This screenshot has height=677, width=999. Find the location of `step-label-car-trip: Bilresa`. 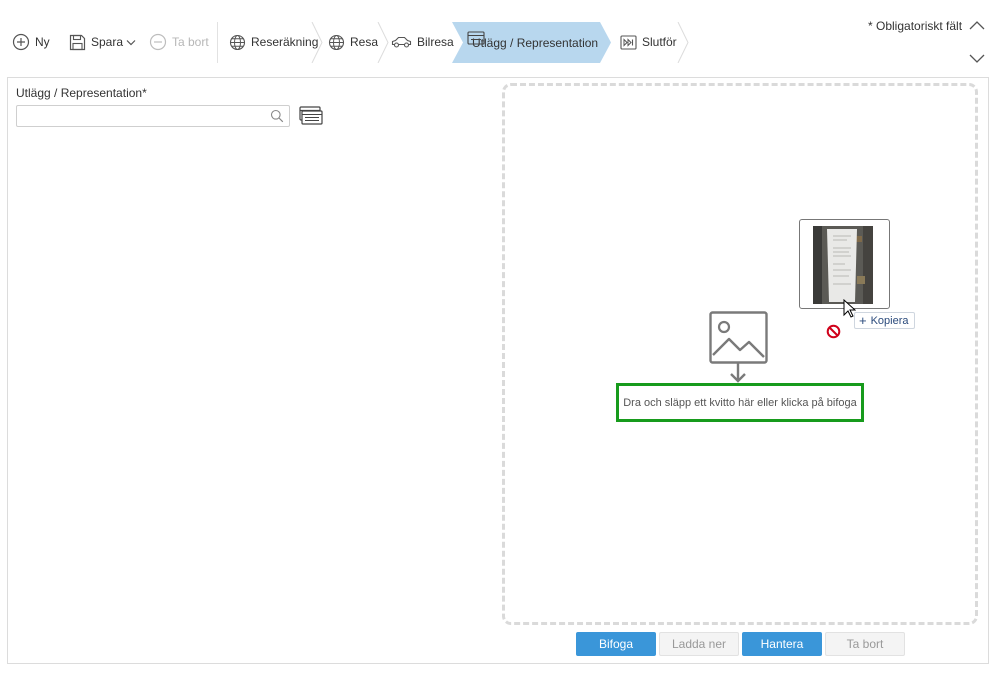

step-label-car-trip: Bilresa is located at coordinates (435, 42).